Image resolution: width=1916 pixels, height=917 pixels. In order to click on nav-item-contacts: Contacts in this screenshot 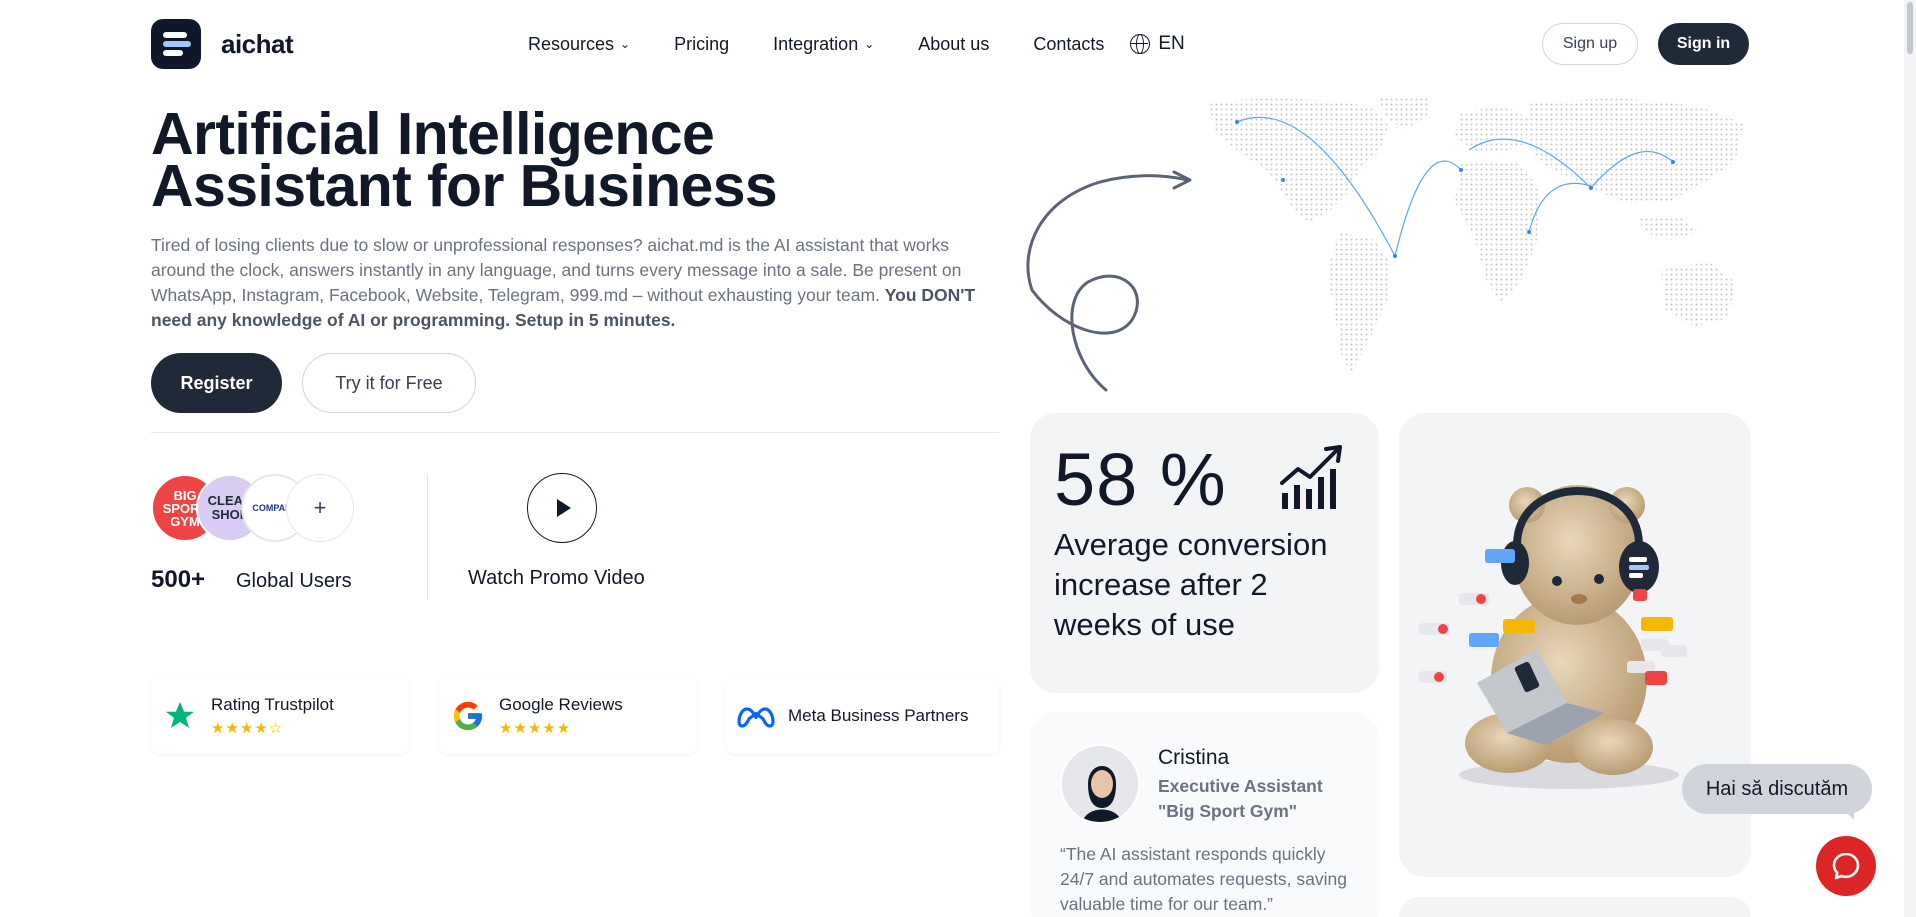, I will do `click(1068, 44)`.